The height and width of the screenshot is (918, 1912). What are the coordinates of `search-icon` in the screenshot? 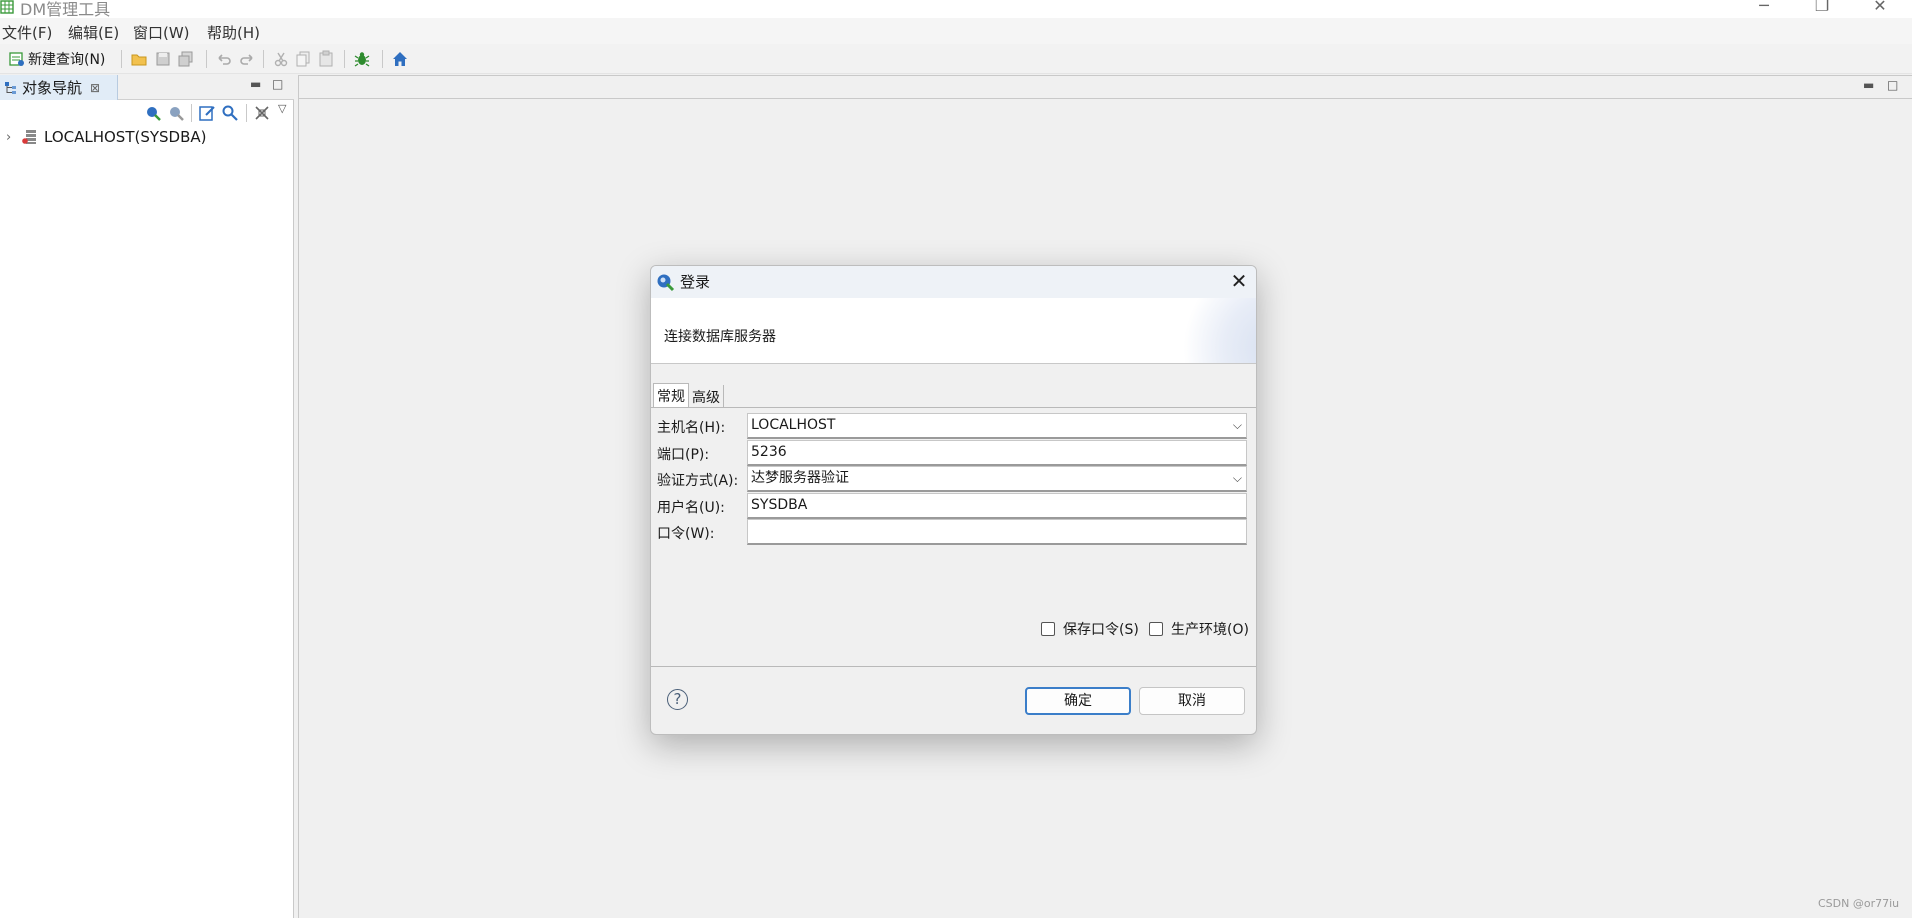 It's located at (230, 113).